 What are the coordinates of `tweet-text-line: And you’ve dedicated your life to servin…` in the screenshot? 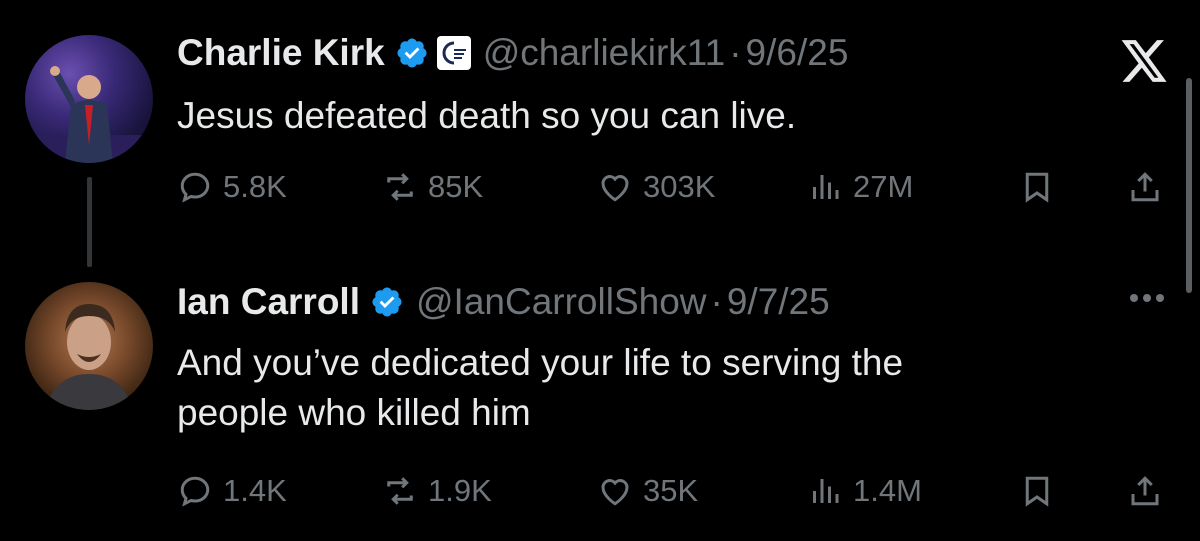 It's located at (540, 362).